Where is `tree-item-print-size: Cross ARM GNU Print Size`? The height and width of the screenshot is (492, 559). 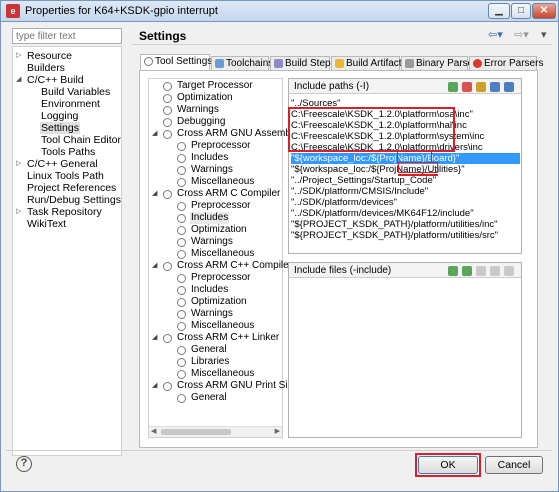
tree-item-print-size: Cross ARM GNU Print Size is located at coordinates (237, 386).